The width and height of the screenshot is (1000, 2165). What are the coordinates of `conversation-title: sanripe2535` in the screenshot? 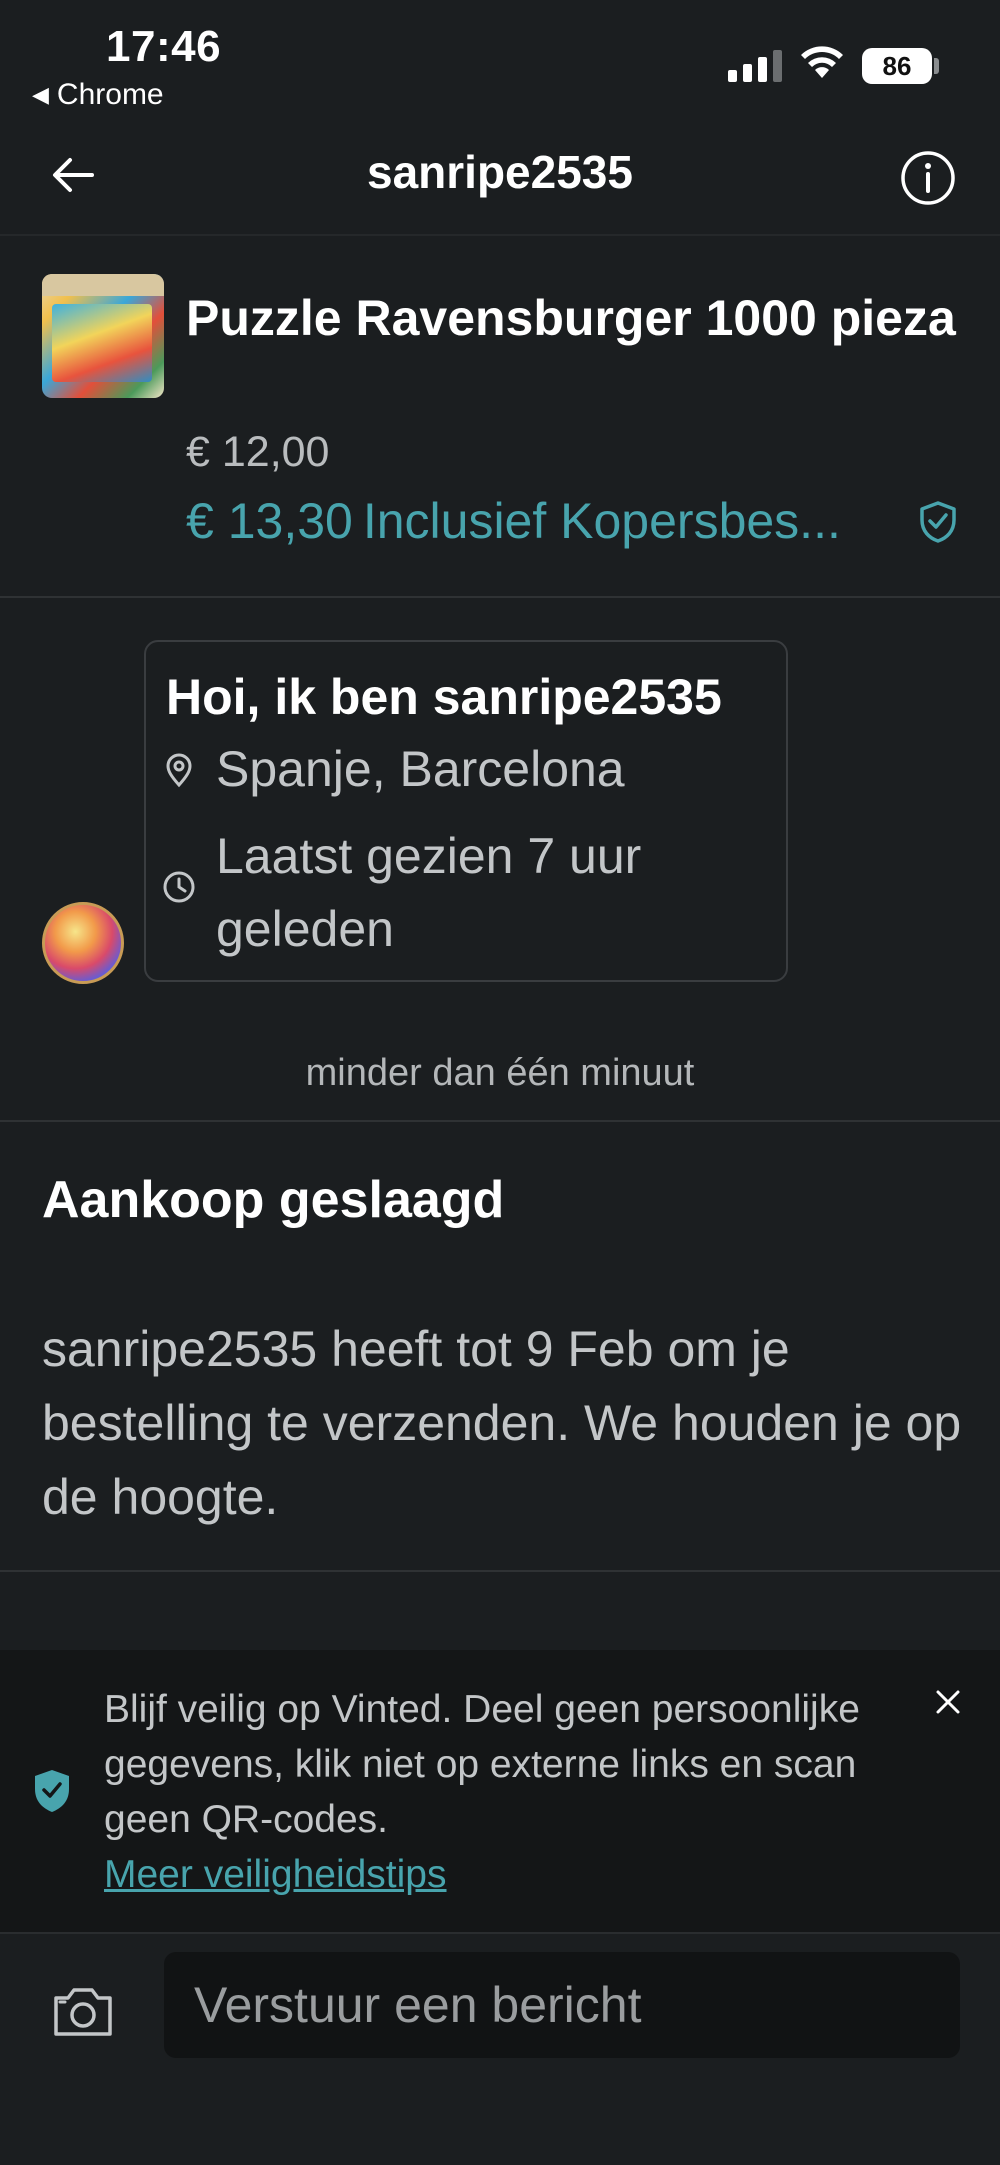 It's located at (500, 172).